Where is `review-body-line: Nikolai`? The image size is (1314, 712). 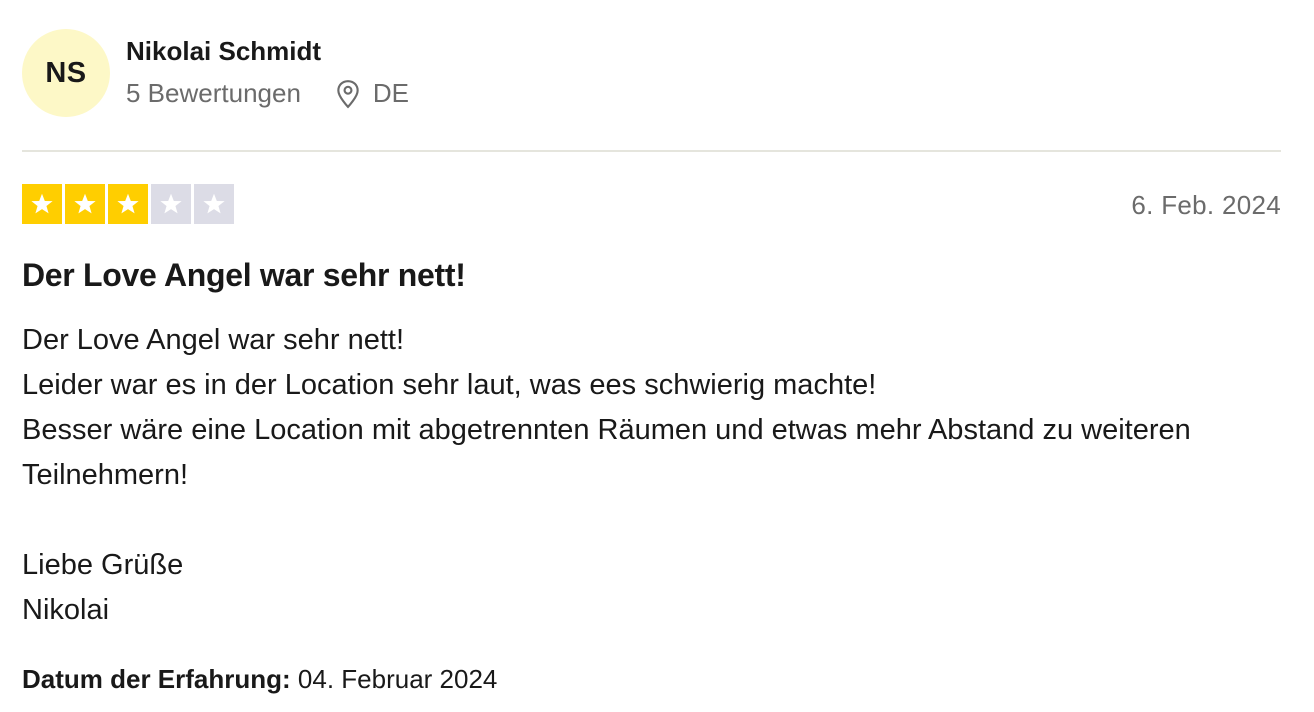 review-body-line: Nikolai is located at coordinates (66, 610).